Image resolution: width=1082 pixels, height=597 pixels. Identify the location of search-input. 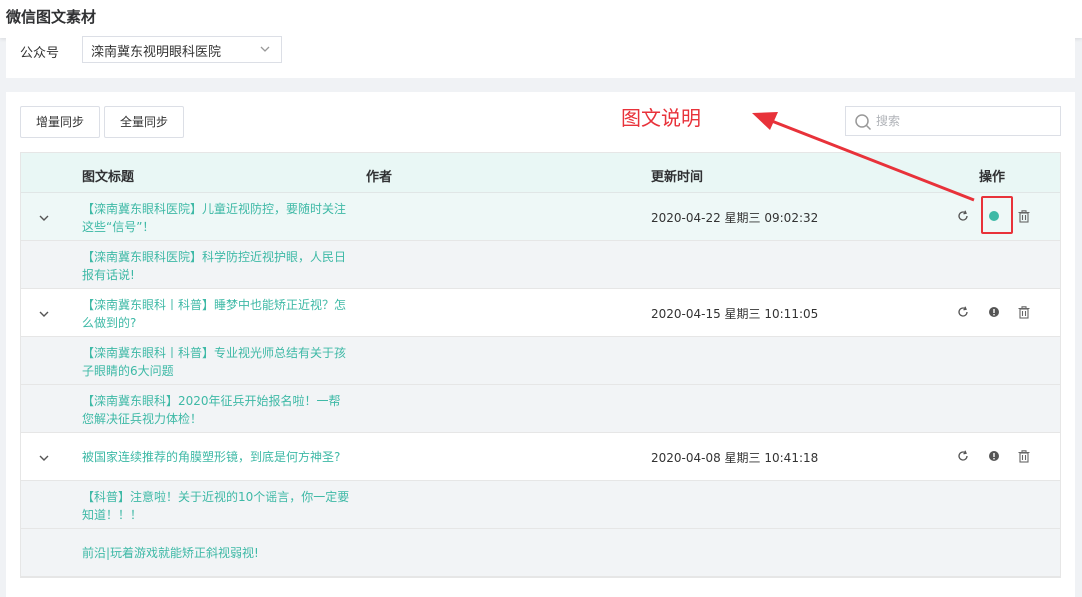
(964, 121).